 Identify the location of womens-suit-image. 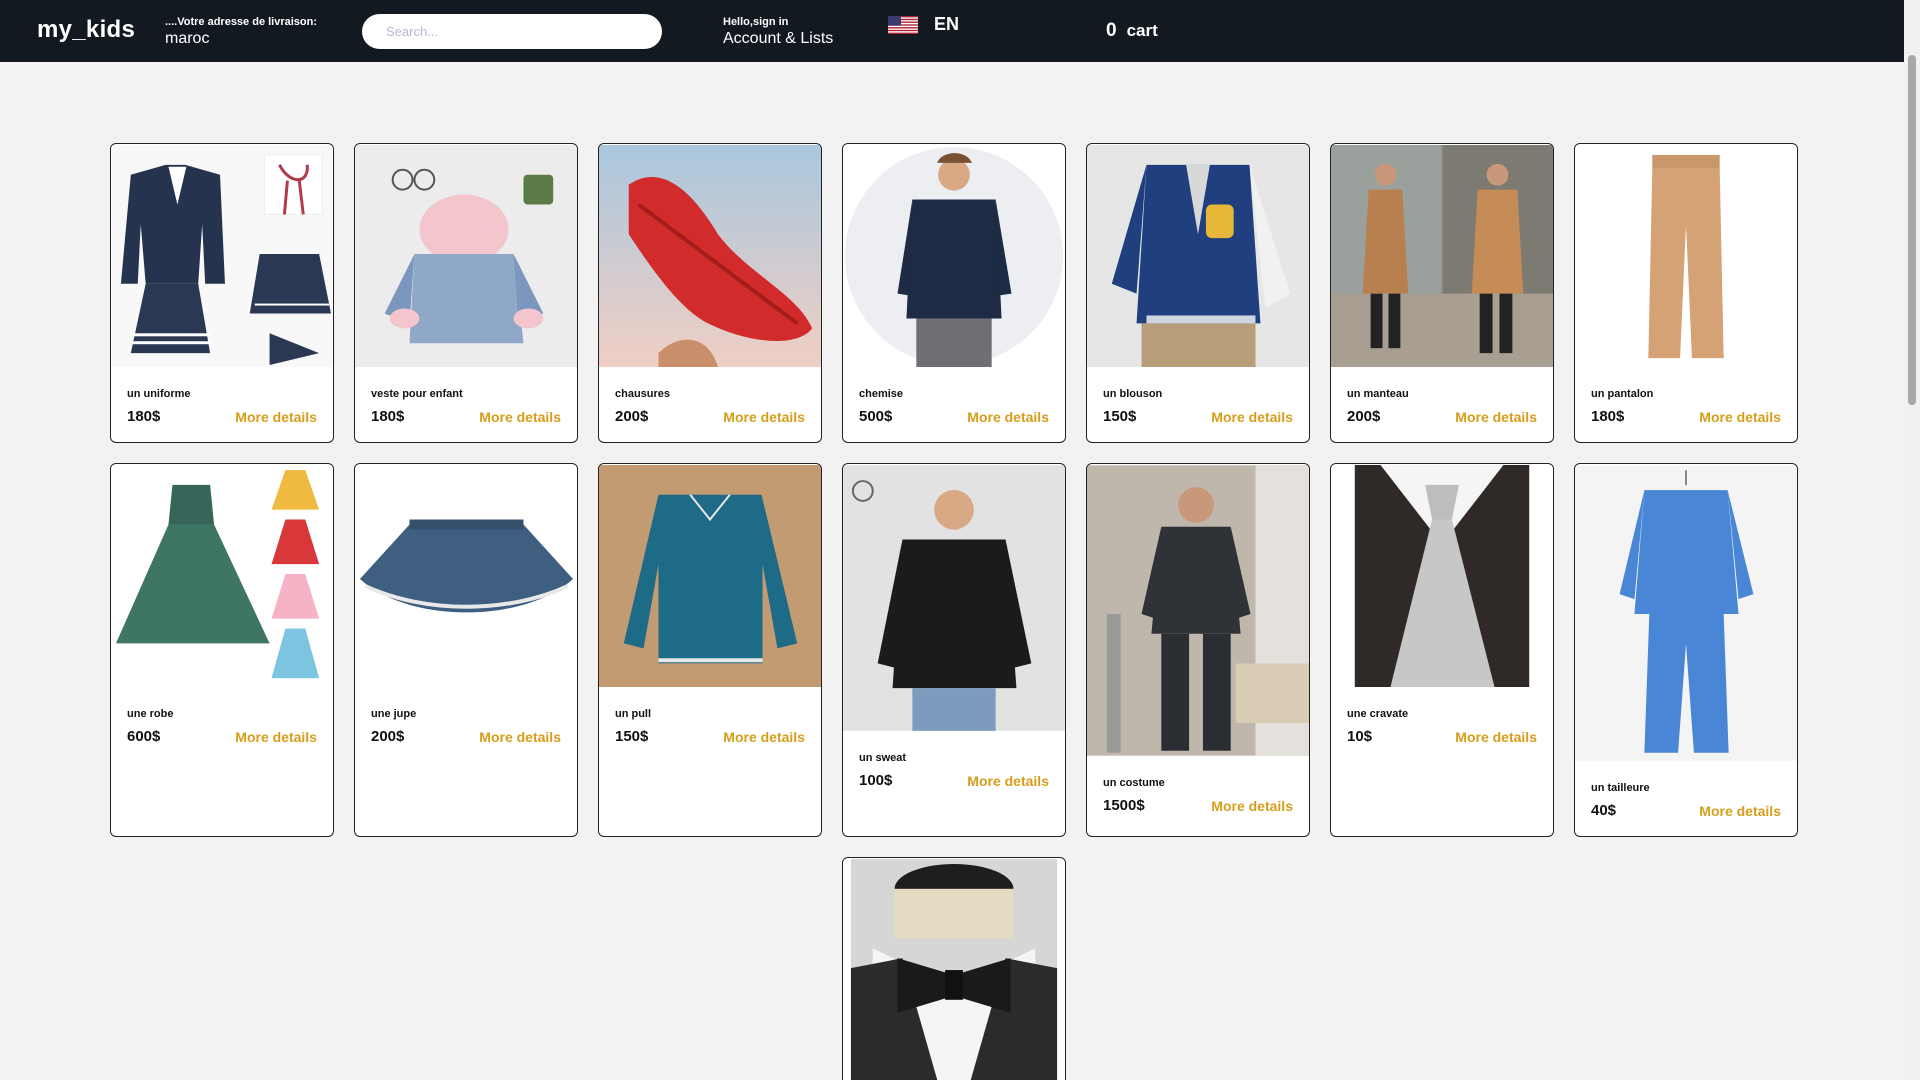
(1686, 613).